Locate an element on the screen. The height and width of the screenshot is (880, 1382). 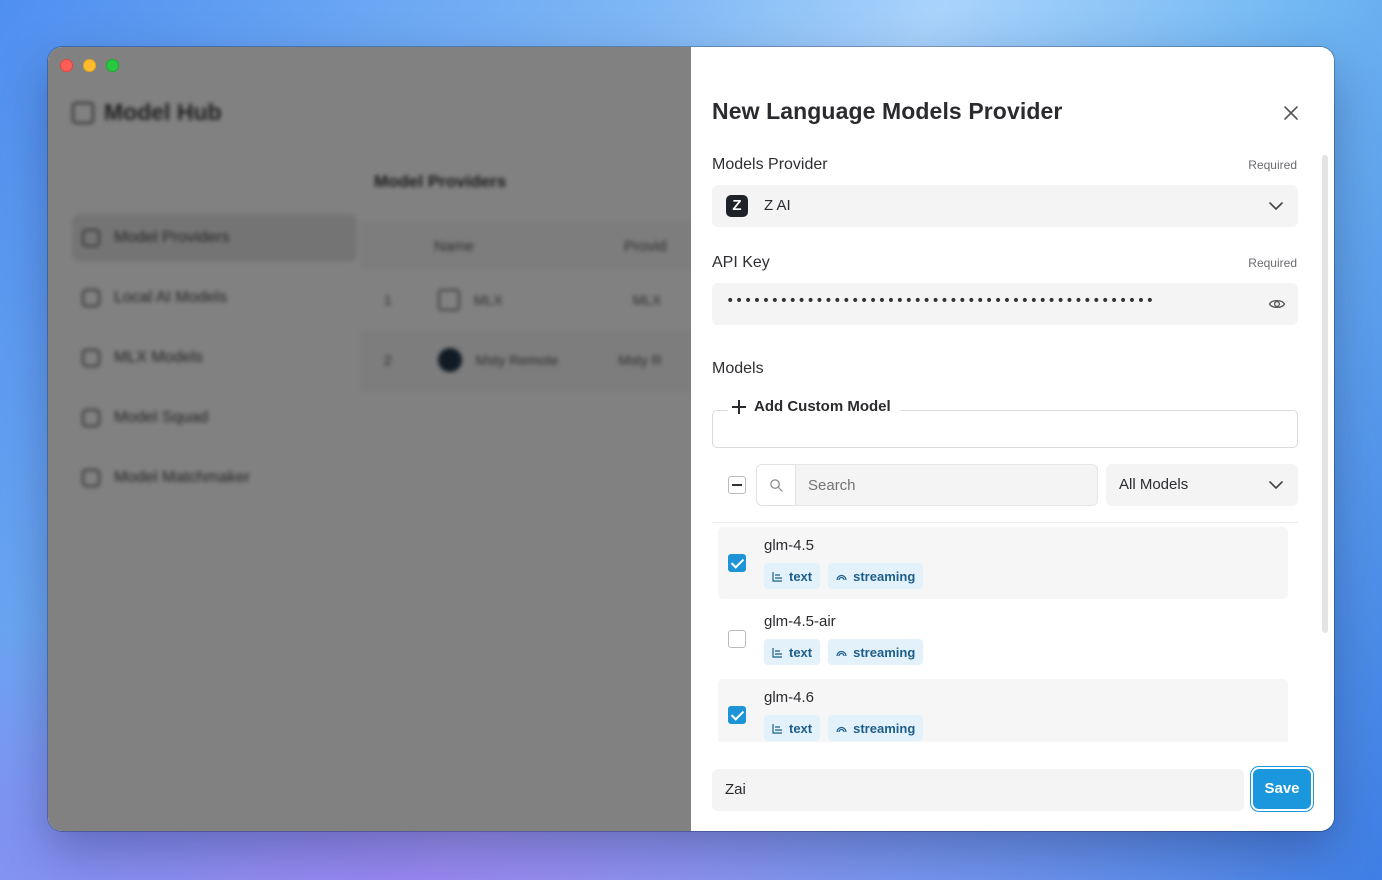
plus-icon is located at coordinates (739, 406).